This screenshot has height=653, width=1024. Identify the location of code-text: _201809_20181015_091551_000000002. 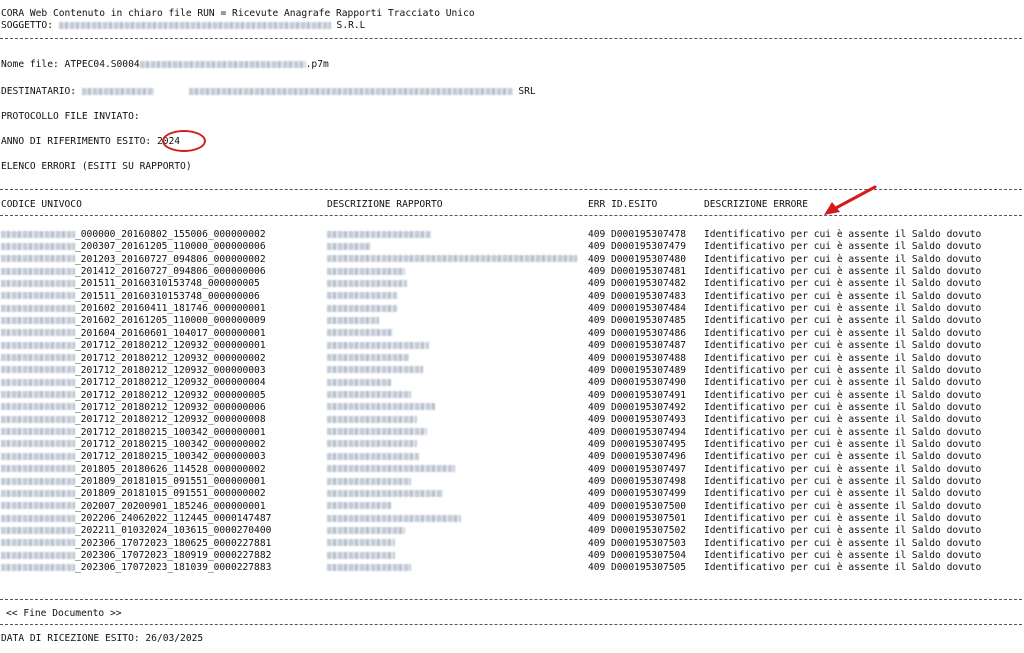
(170, 494).